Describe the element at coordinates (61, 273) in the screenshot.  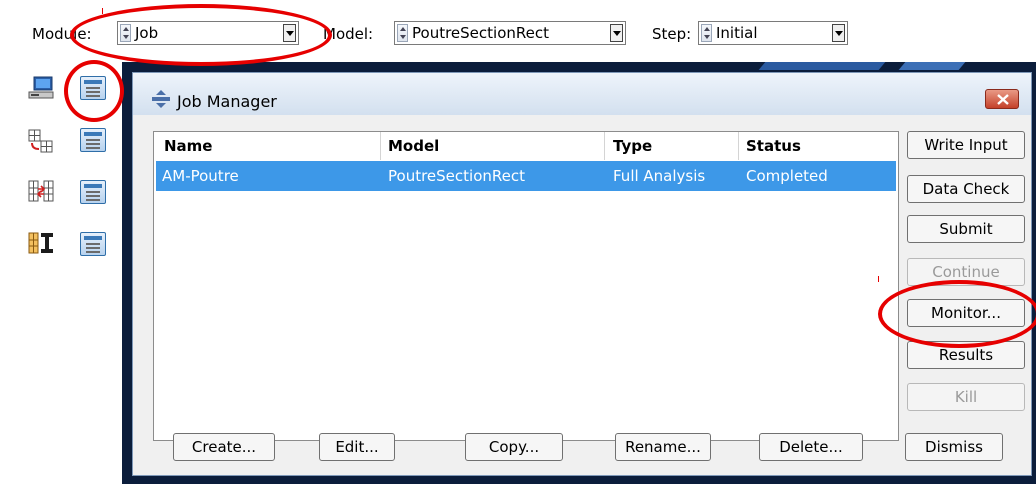
I see `module-toolbox` at that location.